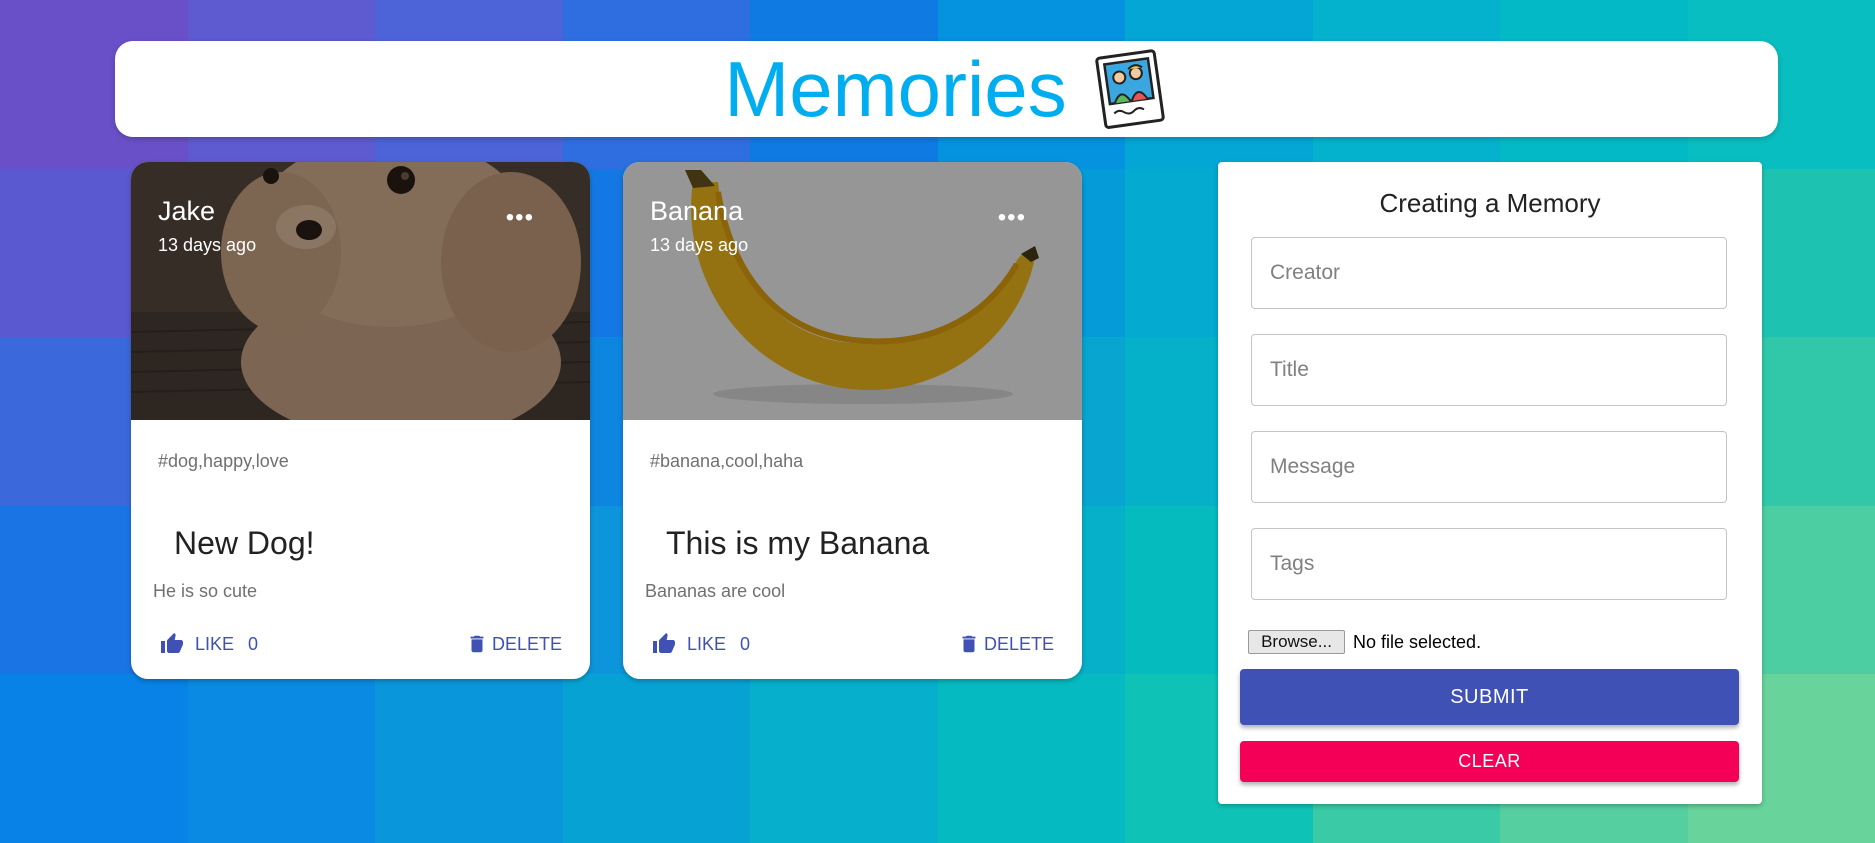 This screenshot has height=843, width=1875. I want to click on clear-button: CLEAR, so click(1489, 761).